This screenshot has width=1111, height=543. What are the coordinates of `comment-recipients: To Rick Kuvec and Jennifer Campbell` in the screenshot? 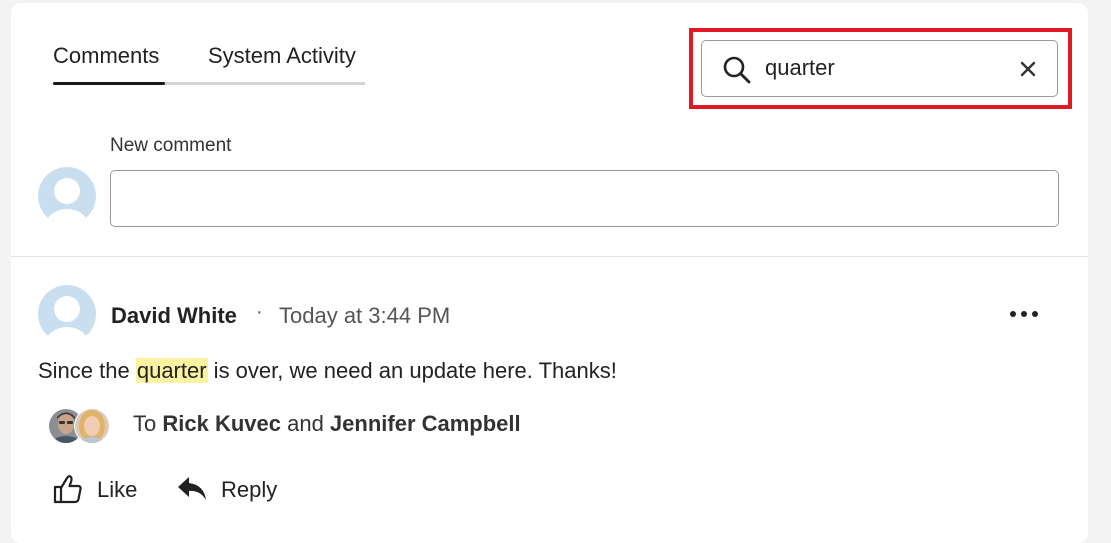 It's located at (327, 424).